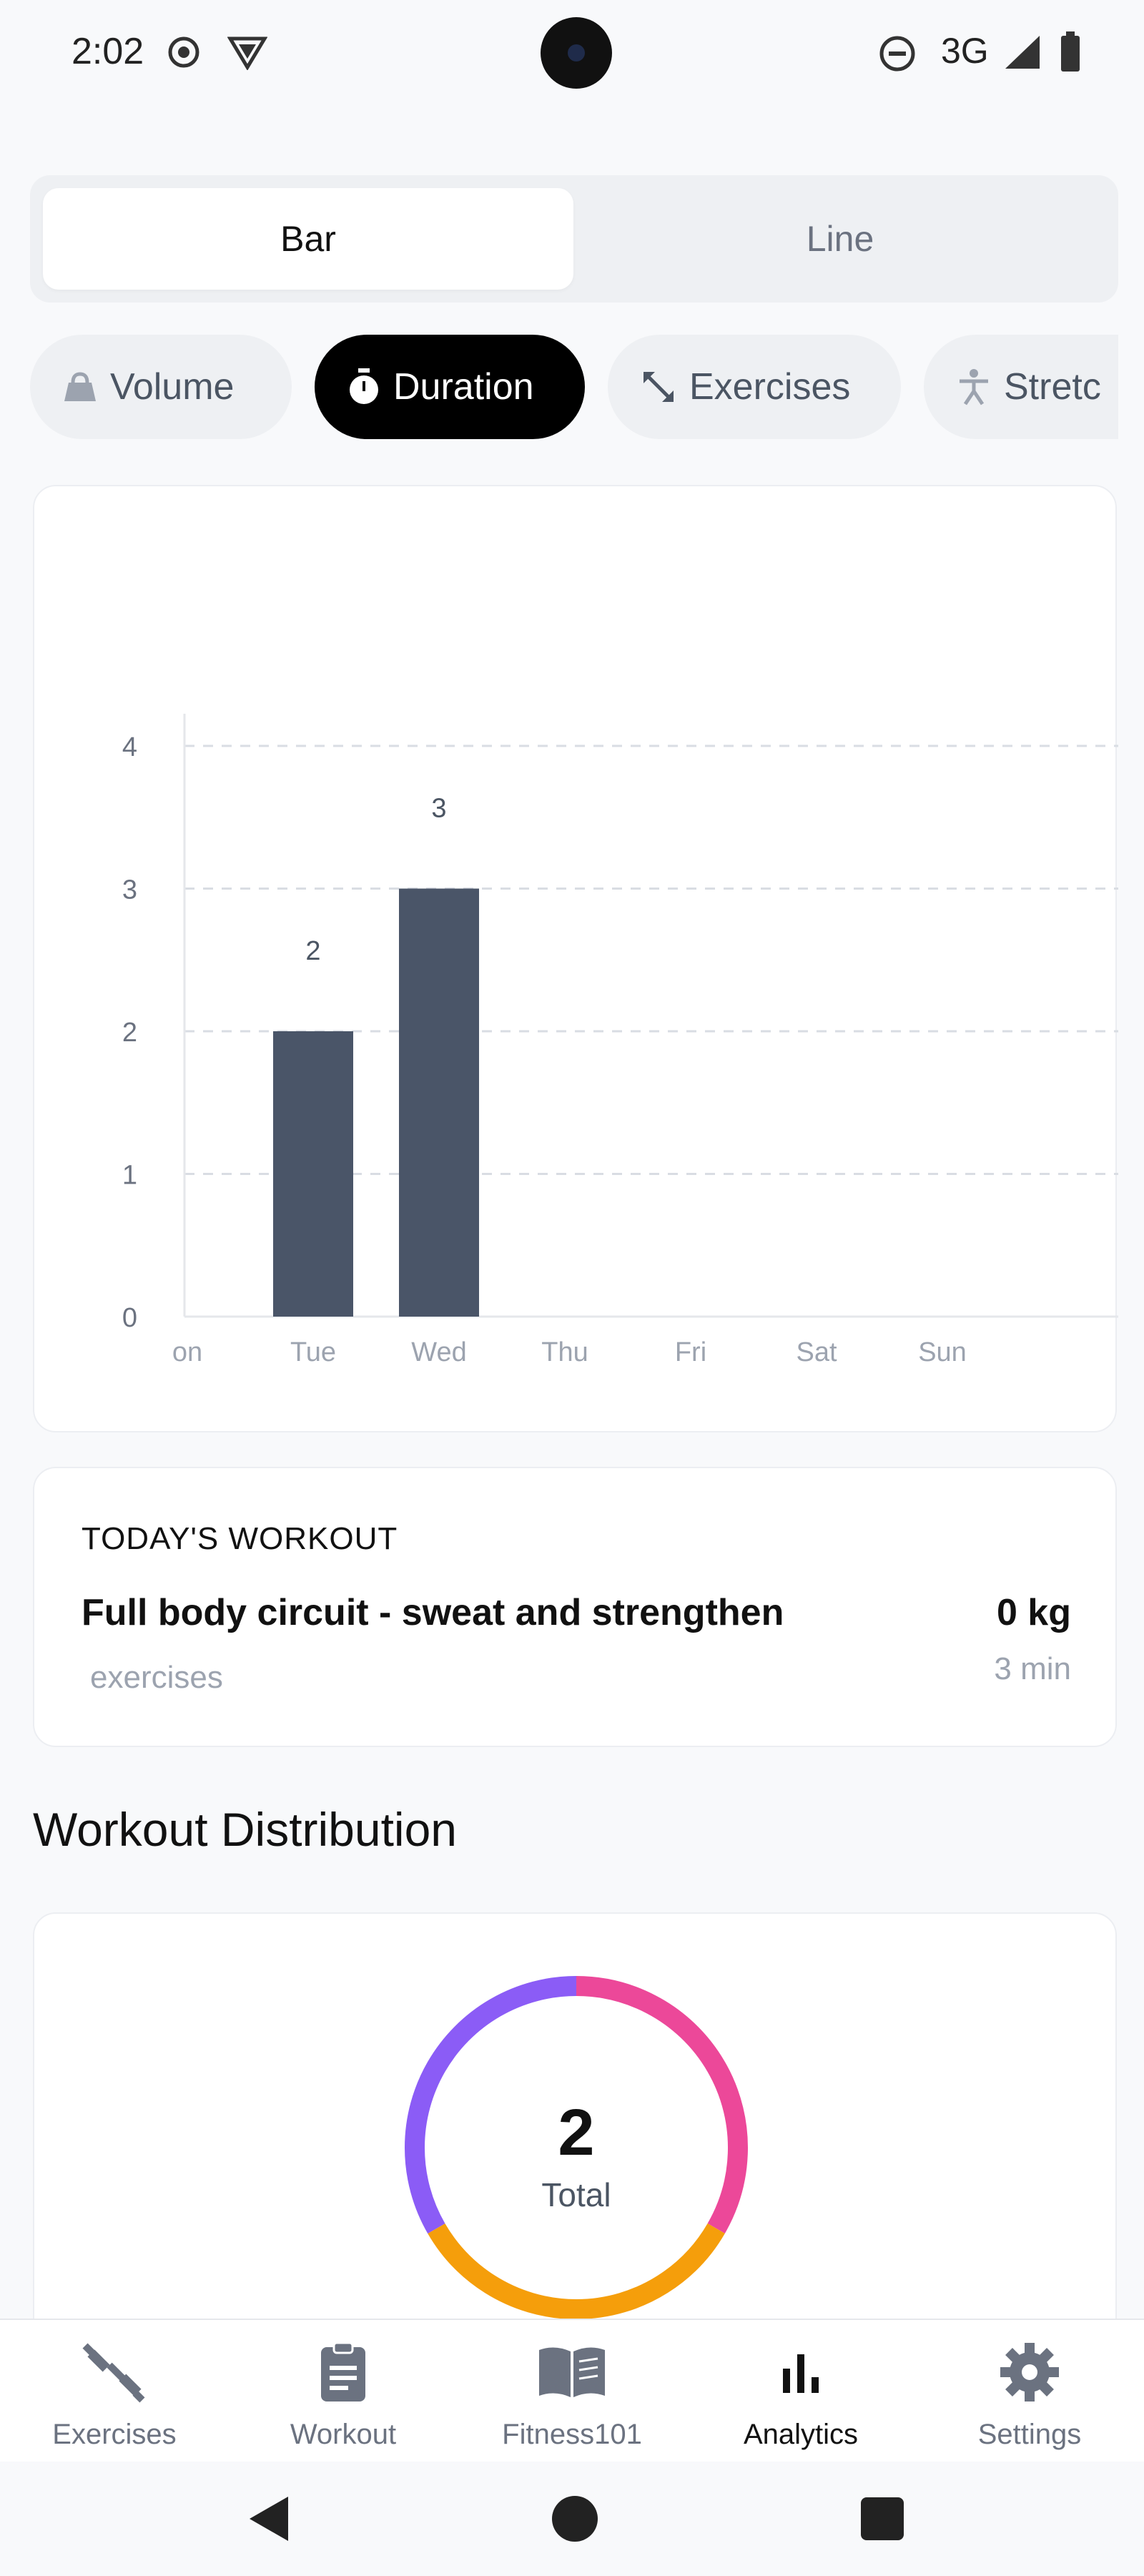 The image size is (1144, 2576). What do you see at coordinates (942, 1352) in the screenshot?
I see `x-tick-label: Sun` at bounding box center [942, 1352].